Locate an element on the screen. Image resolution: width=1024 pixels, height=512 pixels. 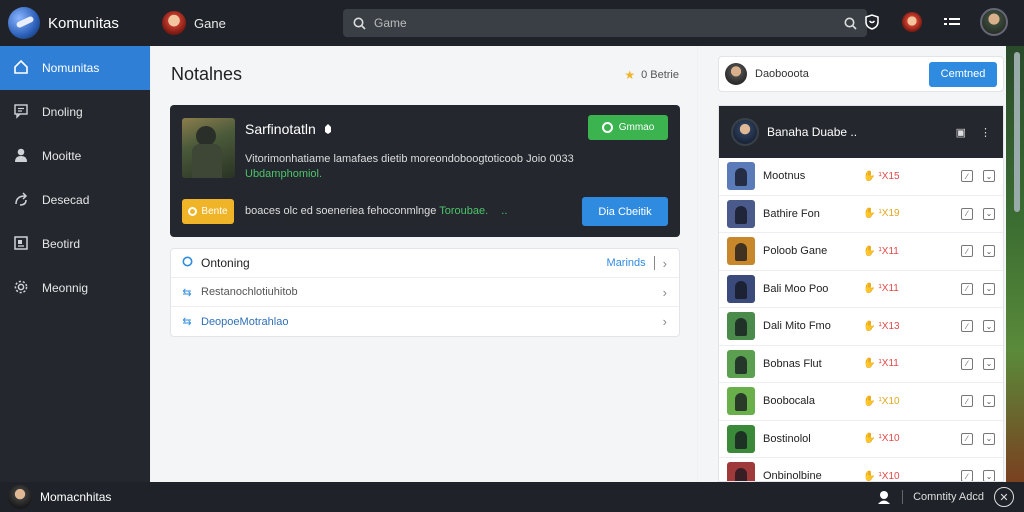
players-header-icons: ▣ ⋮ is located at coordinates (973, 132).